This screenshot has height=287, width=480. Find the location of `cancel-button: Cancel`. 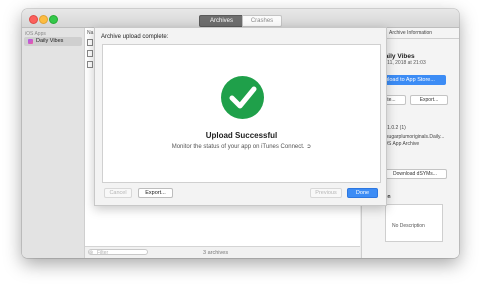

cancel-button: Cancel is located at coordinates (118, 193).